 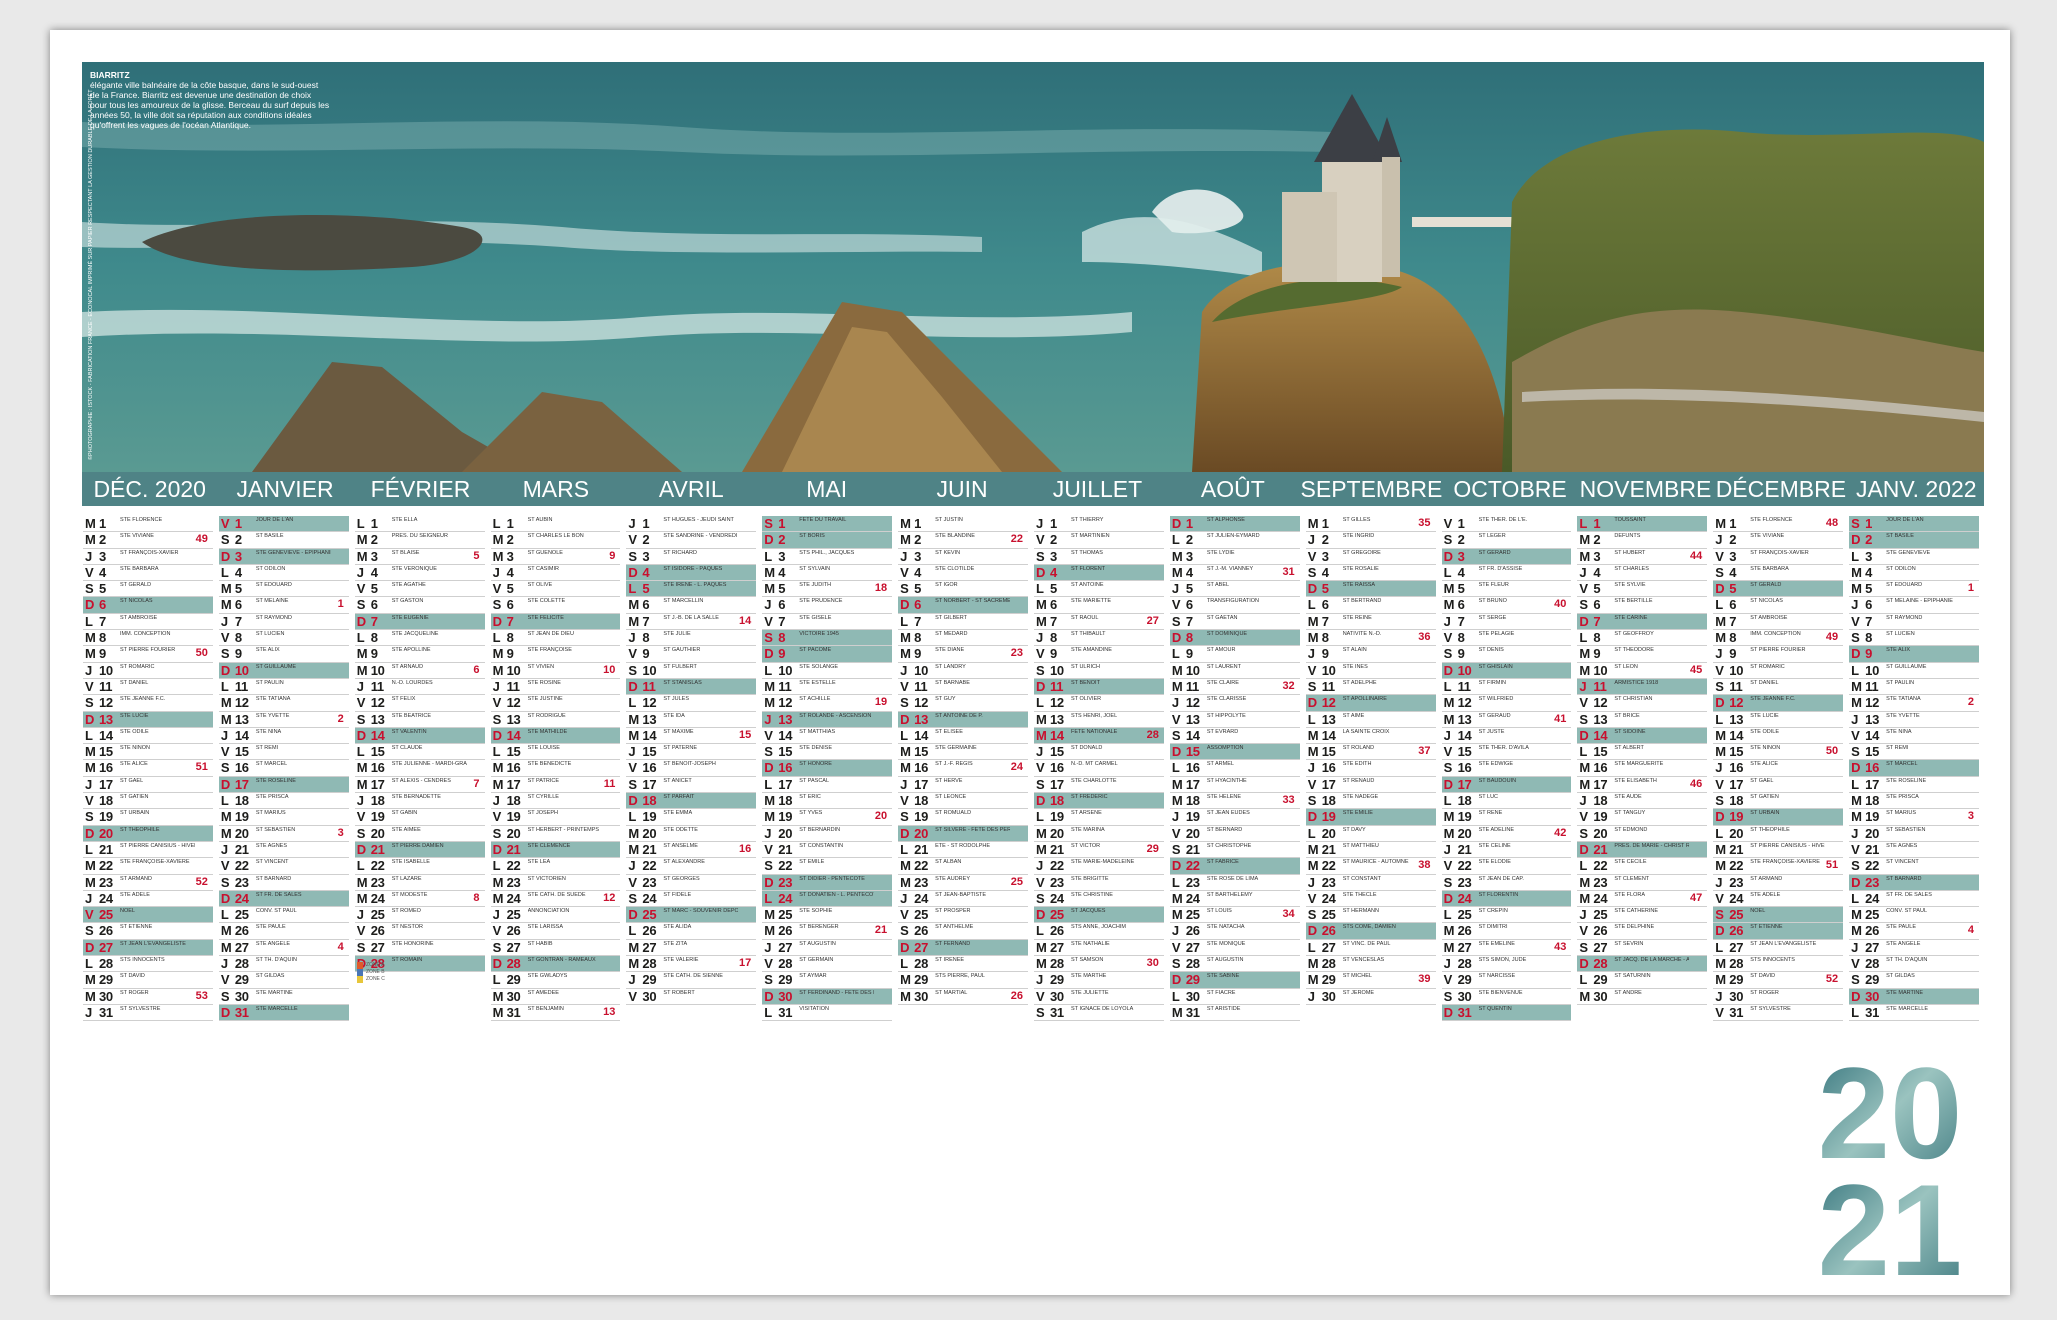 What do you see at coordinates (811, 813) in the screenshot?
I see `saint-name: ST YVES` at bounding box center [811, 813].